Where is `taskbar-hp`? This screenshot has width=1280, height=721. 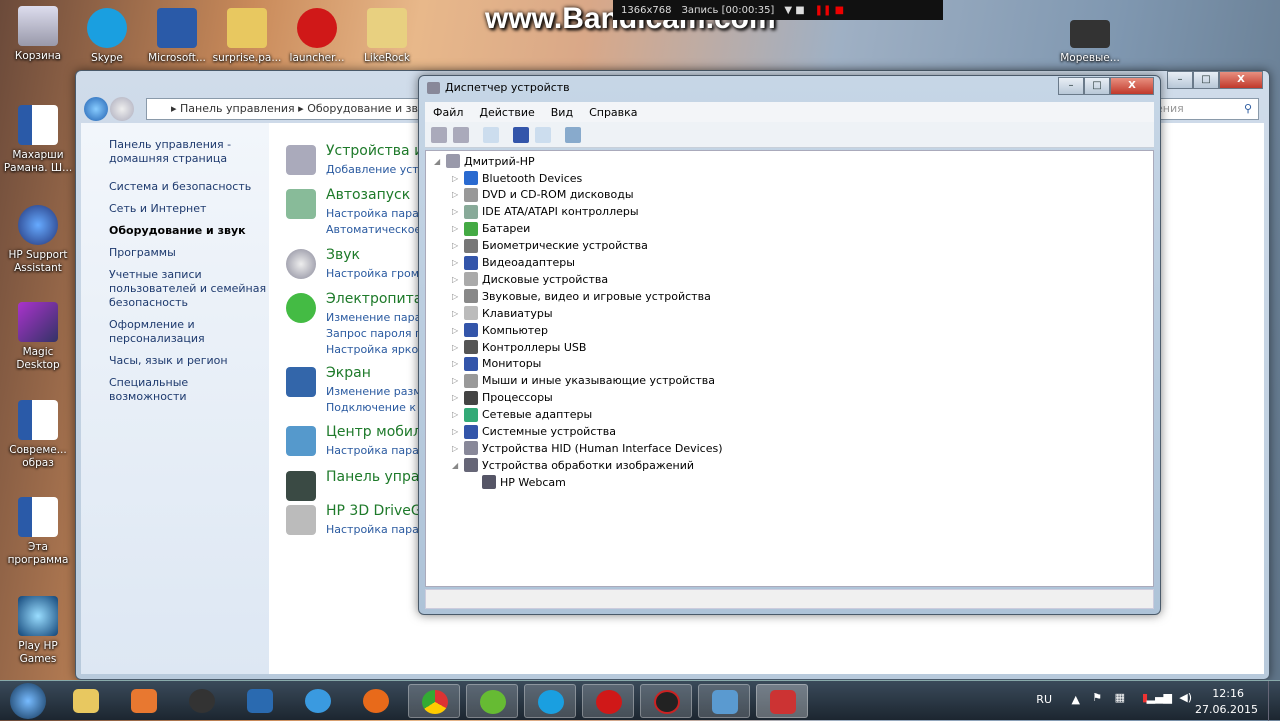 taskbar-hp is located at coordinates (202, 701).